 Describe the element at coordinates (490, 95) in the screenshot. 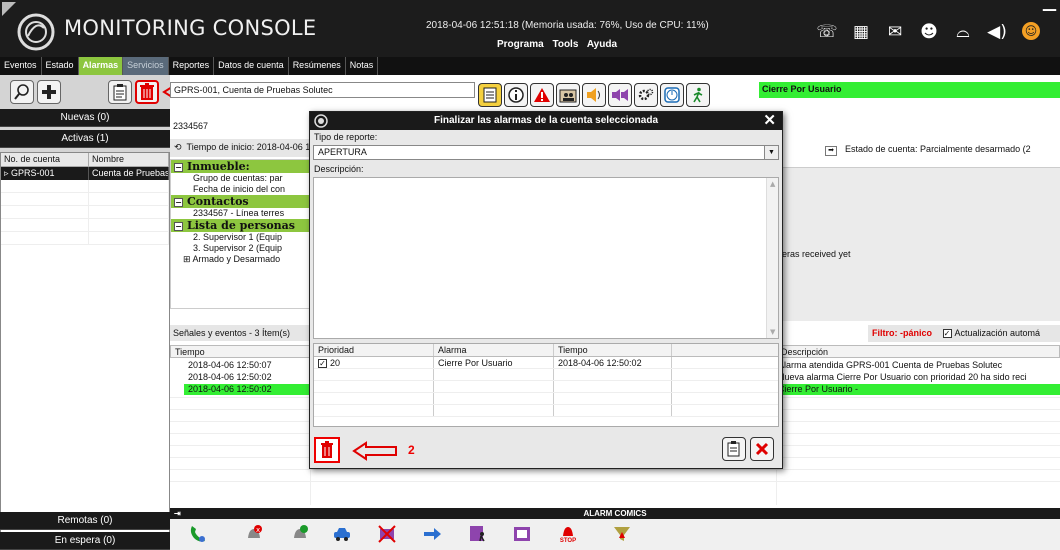

I see `notes-button` at that location.